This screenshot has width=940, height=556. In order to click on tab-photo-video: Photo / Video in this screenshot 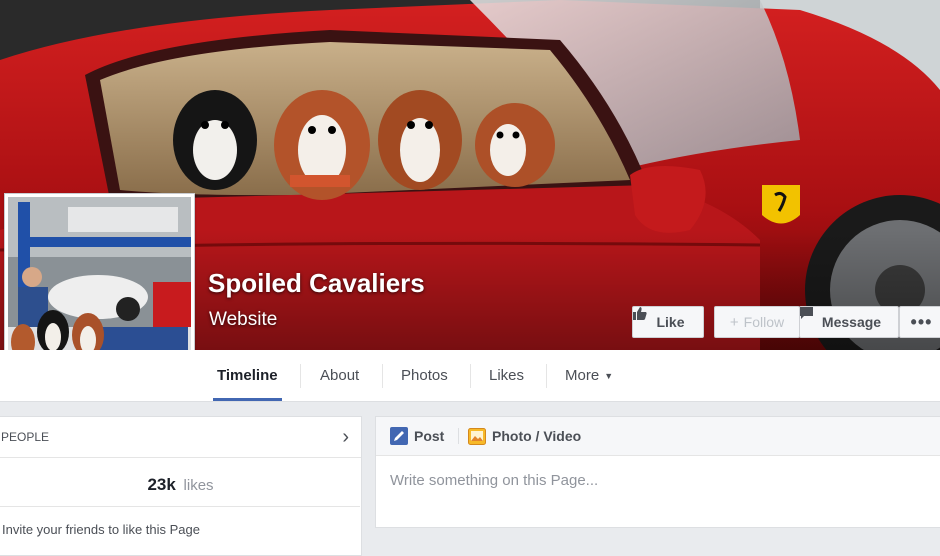, I will do `click(524, 436)`.